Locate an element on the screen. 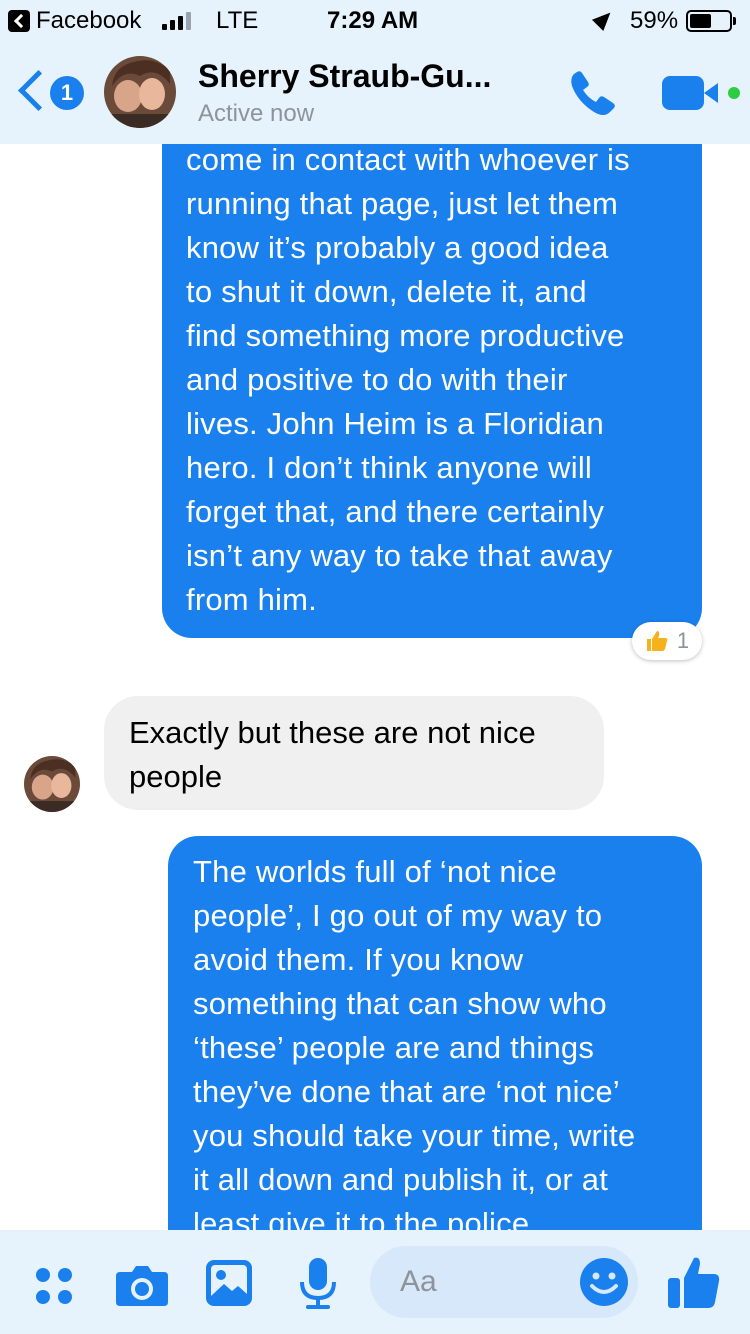 The image size is (750, 1334). contact-avatar is located at coordinates (140, 92).